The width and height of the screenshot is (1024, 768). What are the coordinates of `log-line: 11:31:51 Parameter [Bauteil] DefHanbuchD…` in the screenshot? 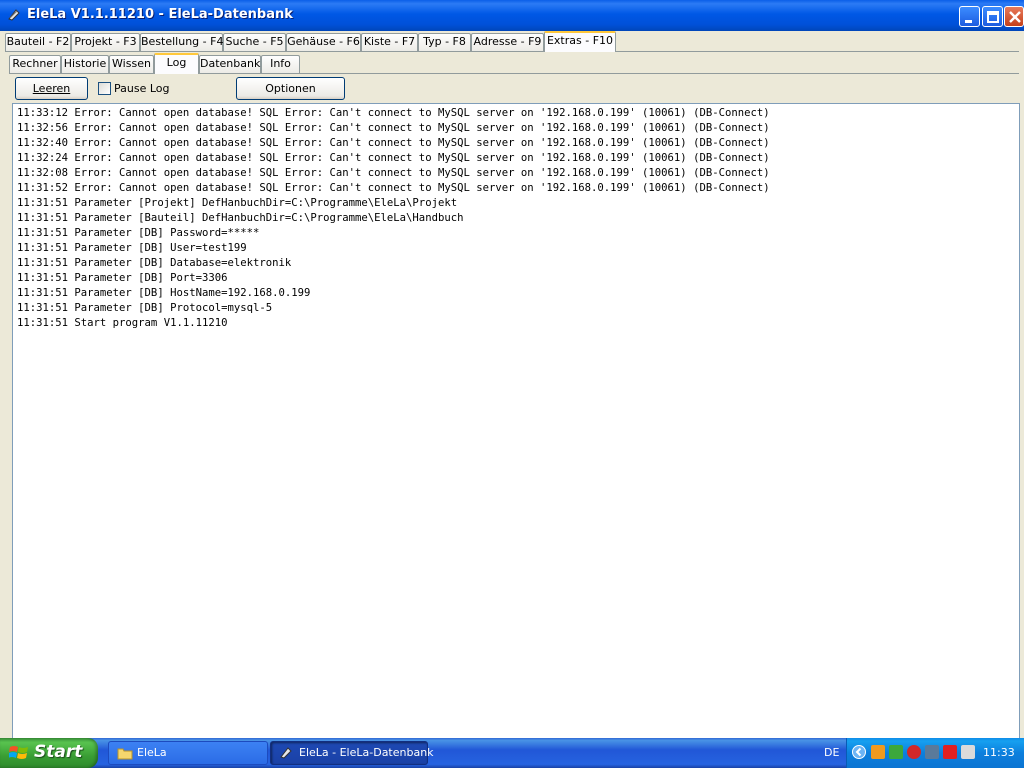 It's located at (240, 218).